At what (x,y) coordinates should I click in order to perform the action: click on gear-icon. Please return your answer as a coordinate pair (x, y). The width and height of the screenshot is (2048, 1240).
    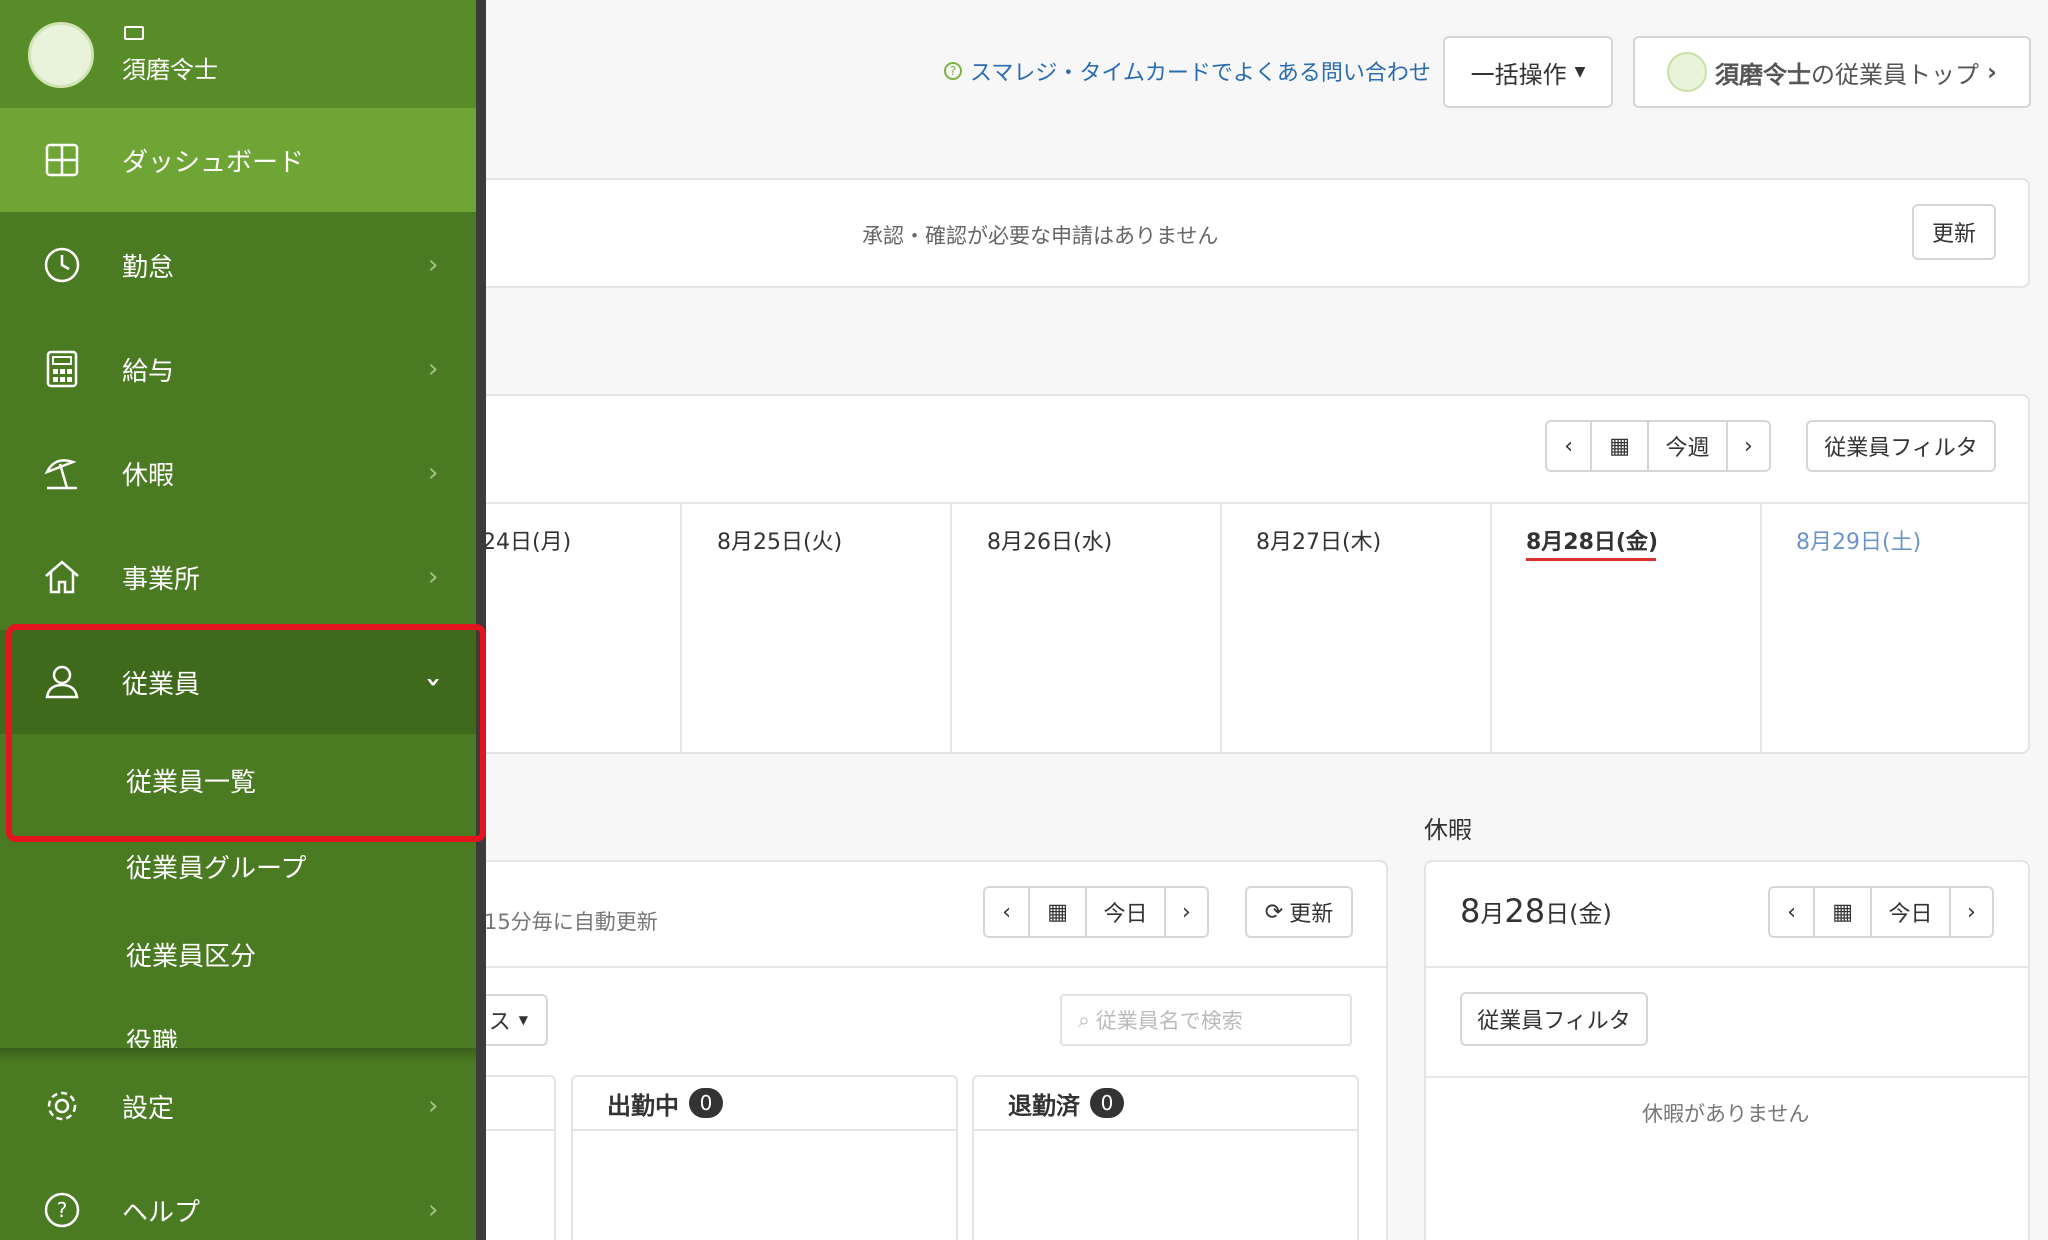
    Looking at the image, I should click on (62, 1106).